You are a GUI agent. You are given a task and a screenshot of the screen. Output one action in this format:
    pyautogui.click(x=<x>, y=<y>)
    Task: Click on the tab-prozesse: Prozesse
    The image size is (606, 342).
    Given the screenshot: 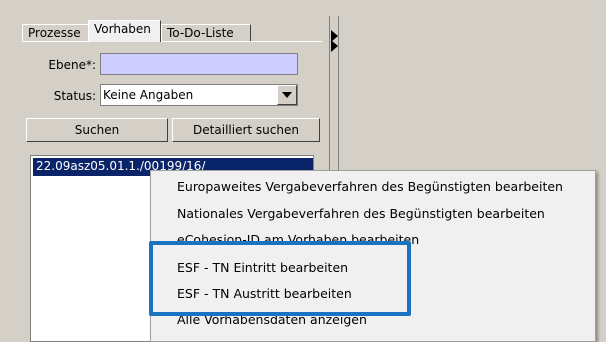 What is the action you would take?
    pyautogui.click(x=55, y=33)
    